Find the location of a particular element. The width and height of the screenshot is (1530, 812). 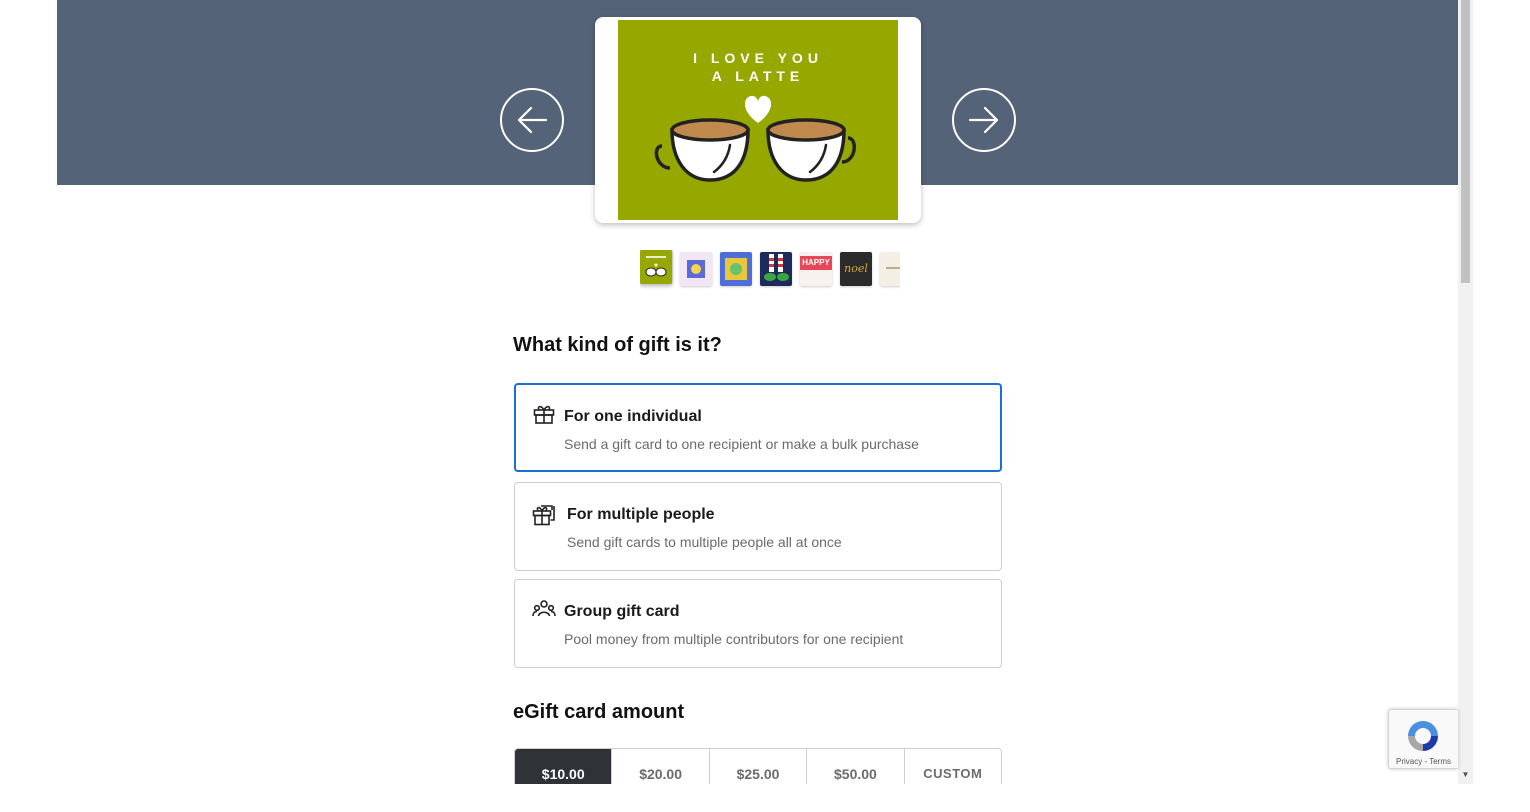

option-title: Group gift card is located at coordinates (622, 611).